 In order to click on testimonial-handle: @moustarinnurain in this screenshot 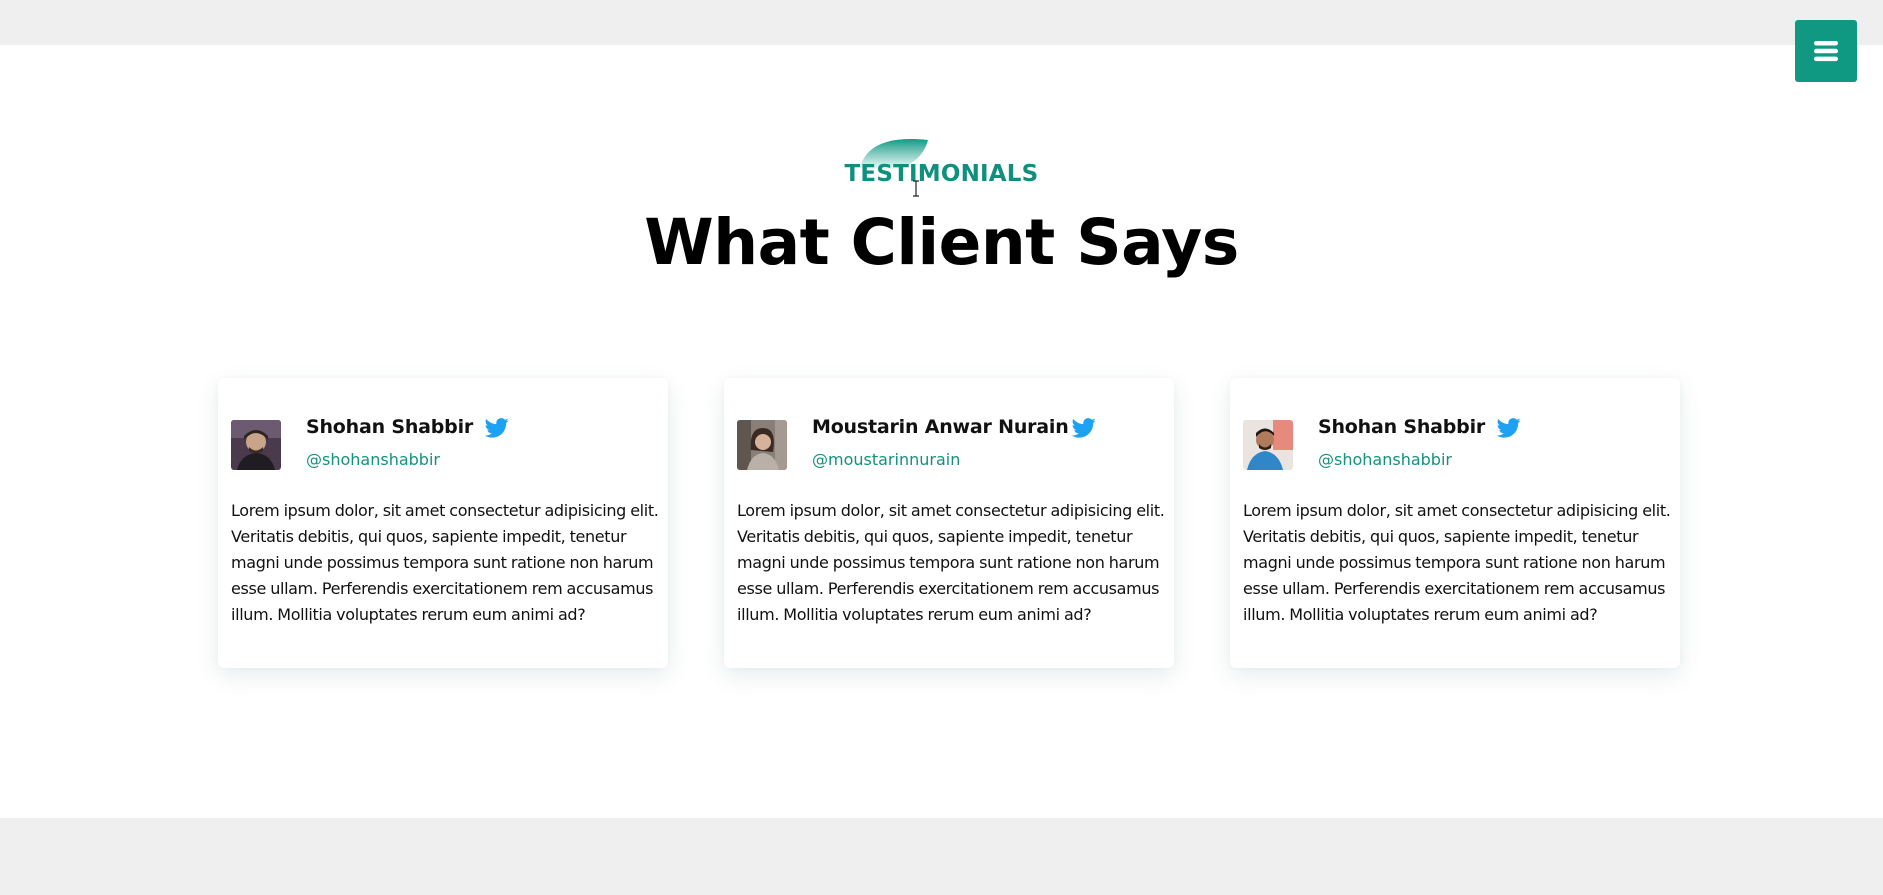, I will do `click(886, 459)`.